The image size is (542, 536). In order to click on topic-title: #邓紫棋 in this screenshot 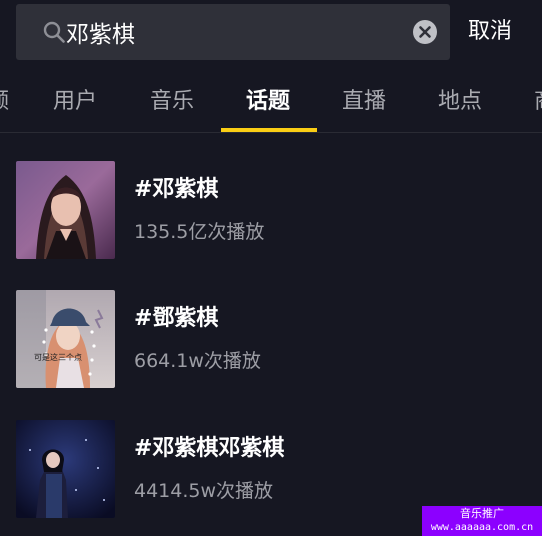, I will do `click(176, 189)`.